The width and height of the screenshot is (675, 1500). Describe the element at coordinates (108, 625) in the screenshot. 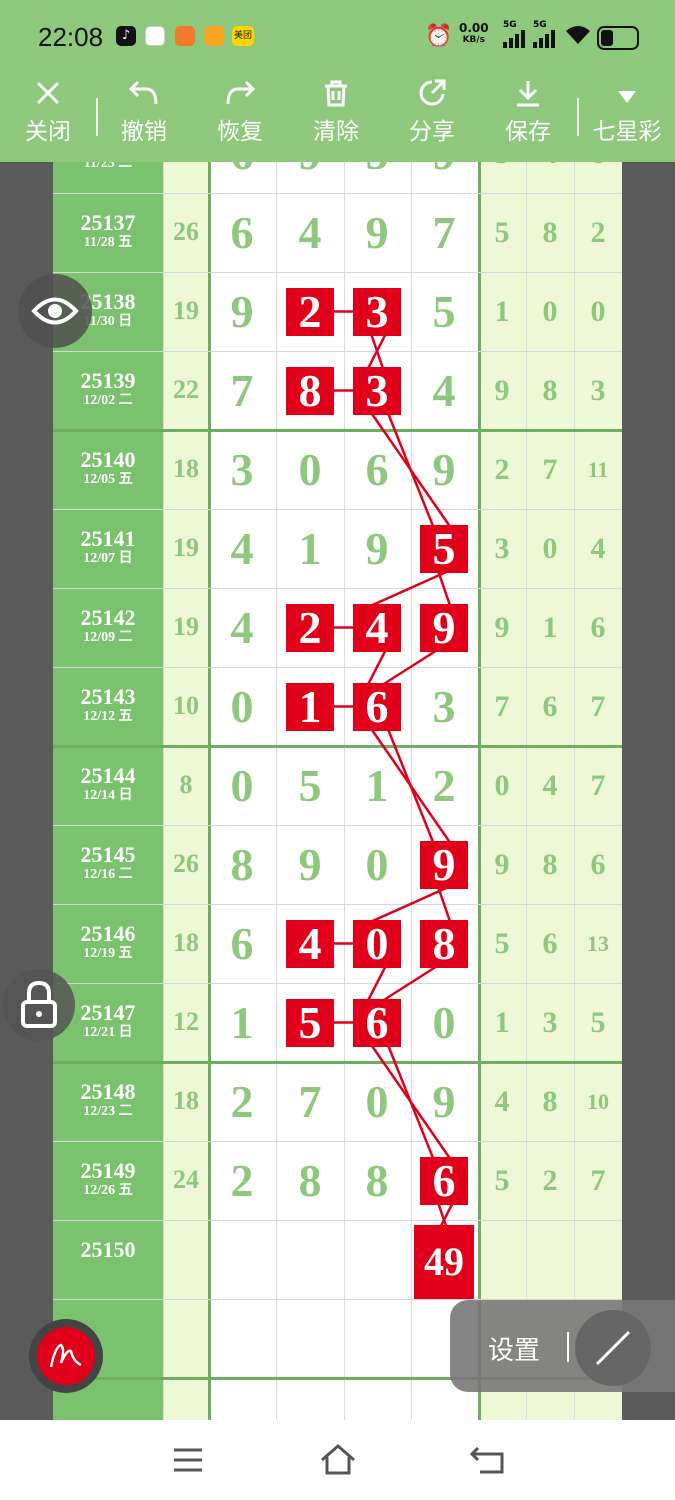

I see `issue-label: 25142 12/09 二` at that location.